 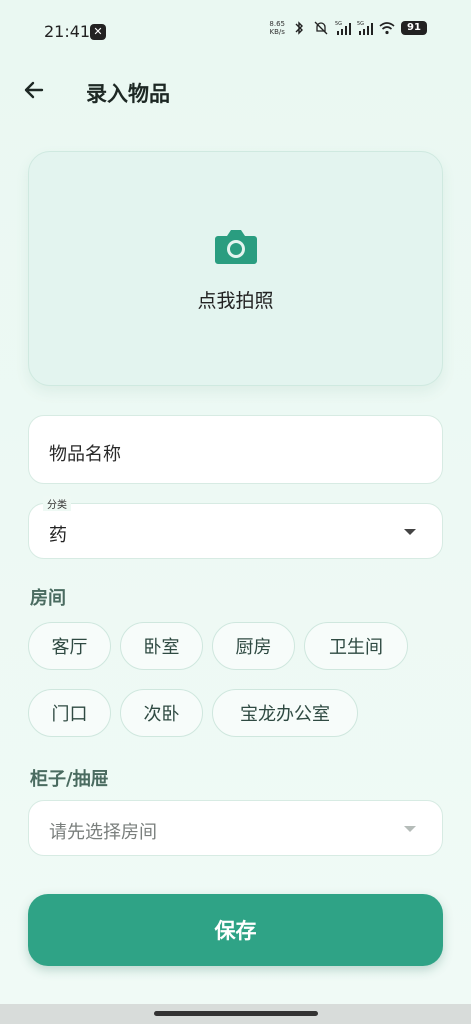 What do you see at coordinates (161, 646) in the screenshot?
I see `room-chip-bedroom: 卧室` at bounding box center [161, 646].